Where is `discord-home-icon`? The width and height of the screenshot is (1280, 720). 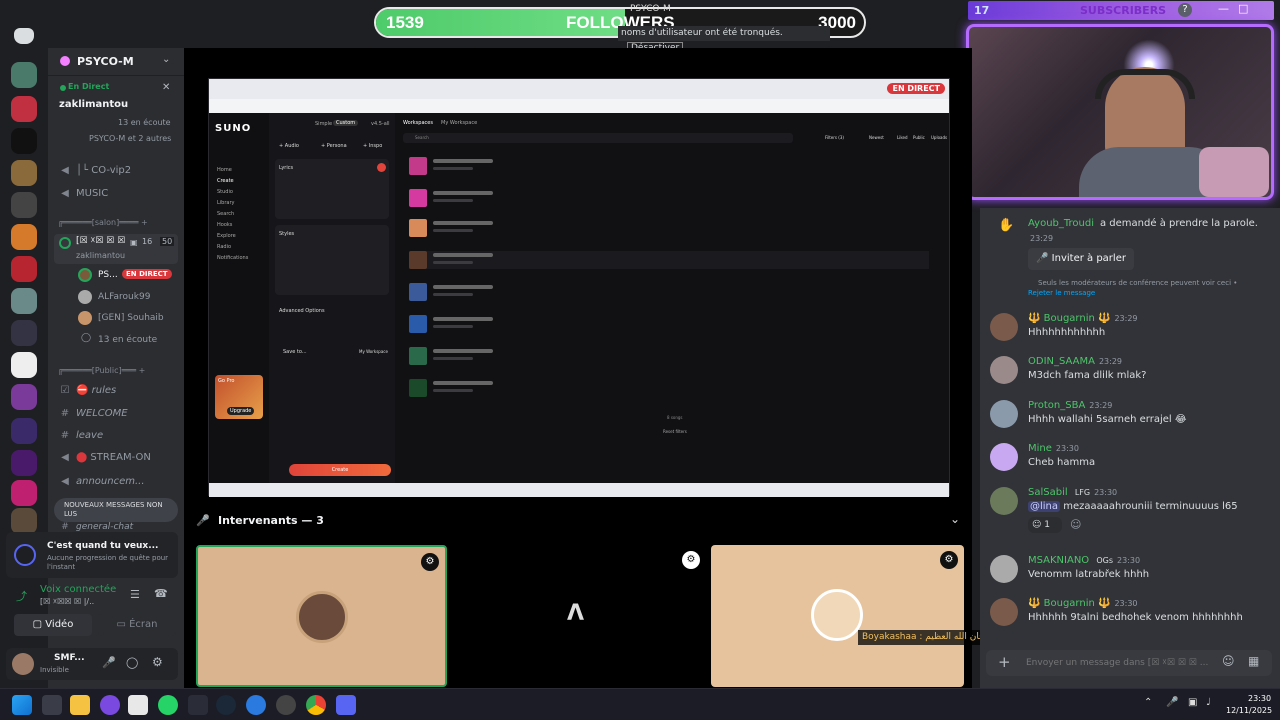
discord-home-icon is located at coordinates (24, 36).